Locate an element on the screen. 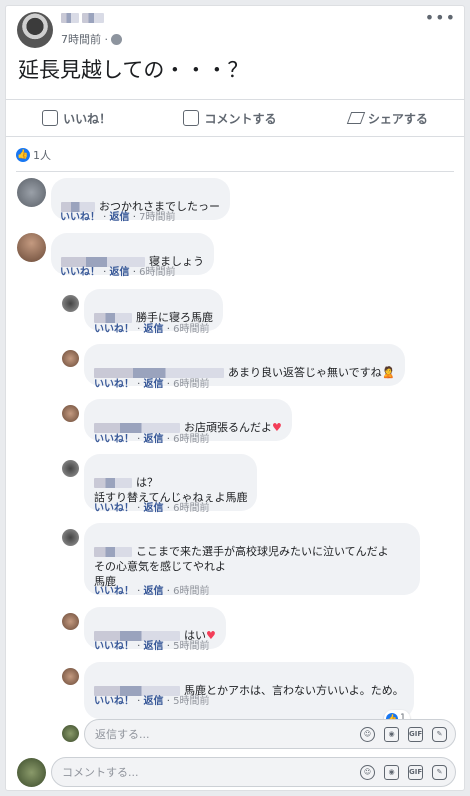 This screenshot has height=796, width=470. like-label: いいね！ is located at coordinates (87, 118).